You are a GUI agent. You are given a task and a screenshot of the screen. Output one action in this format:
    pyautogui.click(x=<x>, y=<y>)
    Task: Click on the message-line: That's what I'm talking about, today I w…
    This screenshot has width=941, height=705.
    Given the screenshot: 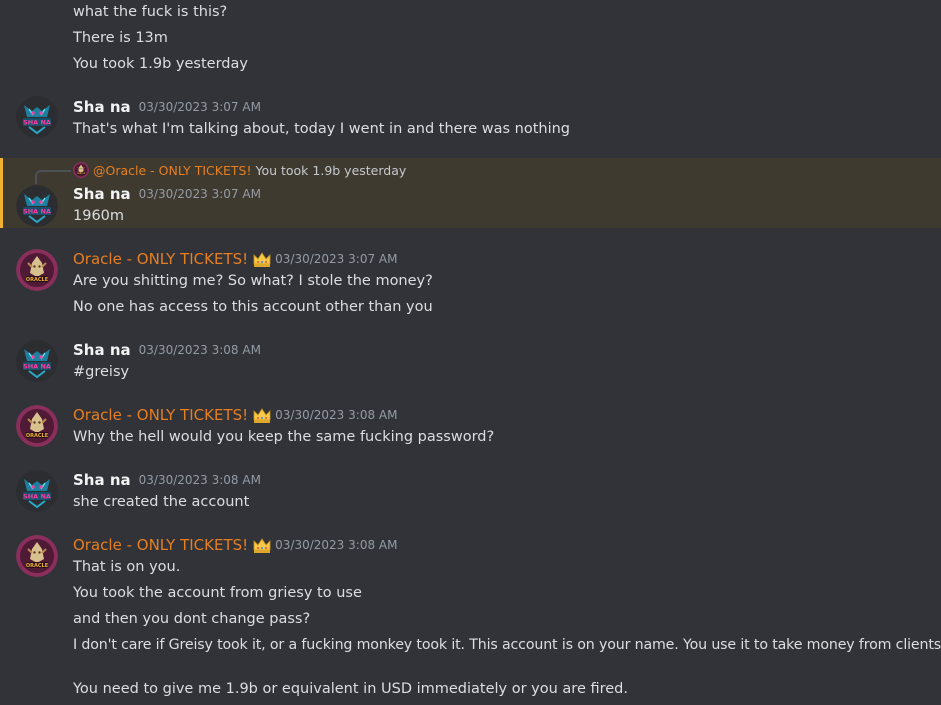 What is the action you would take?
    pyautogui.click(x=322, y=129)
    